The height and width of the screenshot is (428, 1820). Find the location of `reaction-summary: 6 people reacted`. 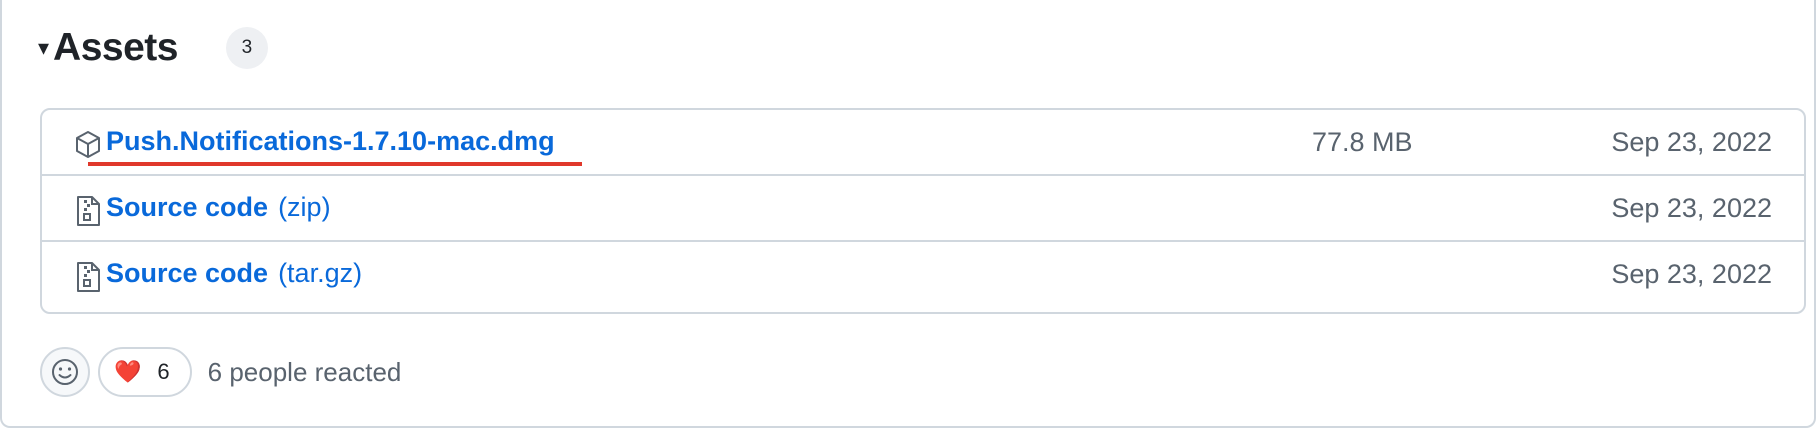

reaction-summary: 6 people reacted is located at coordinates (304, 371).